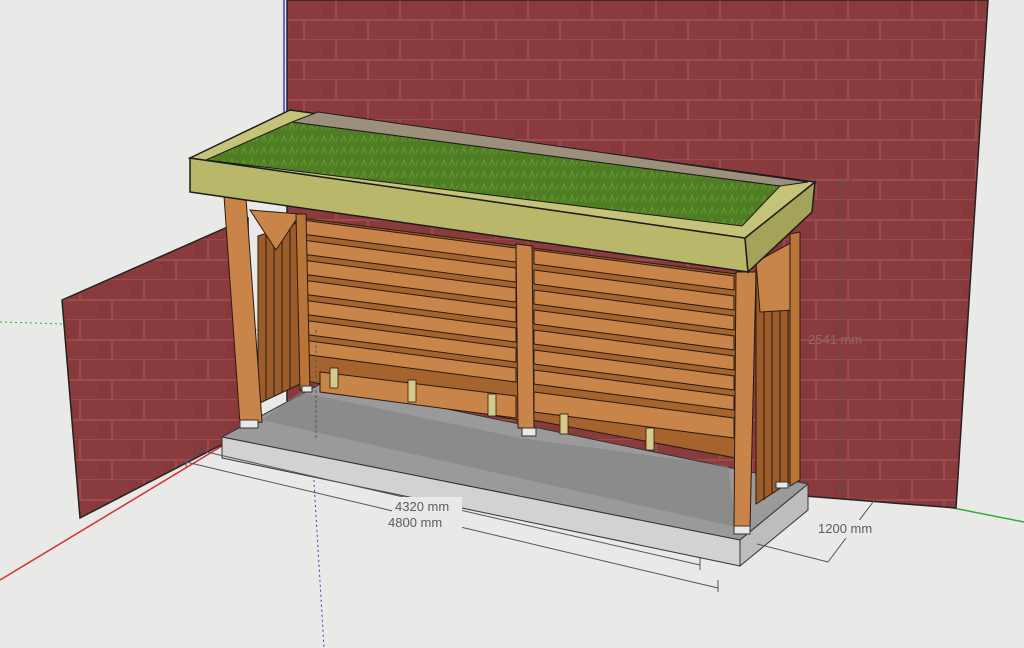 This screenshot has height=648, width=1024. Describe the element at coordinates (845, 528) in the screenshot. I see `dimension-depth: 1200 mm` at that location.